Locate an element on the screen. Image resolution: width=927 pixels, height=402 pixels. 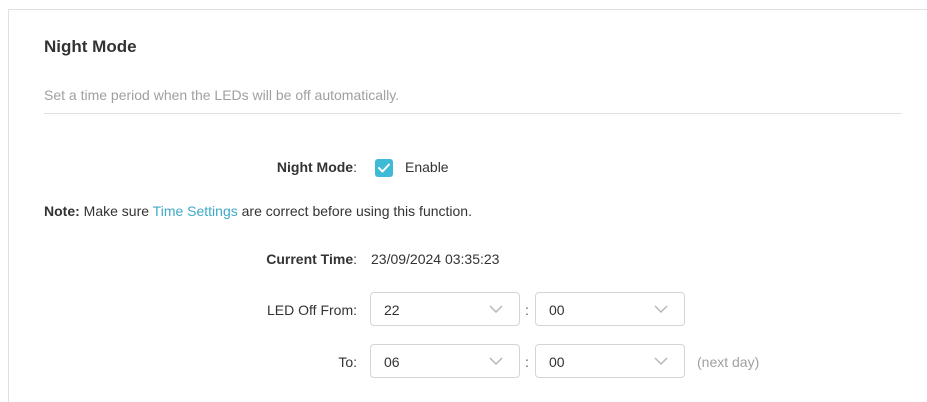
note-before: Make sure is located at coordinates (116, 211).